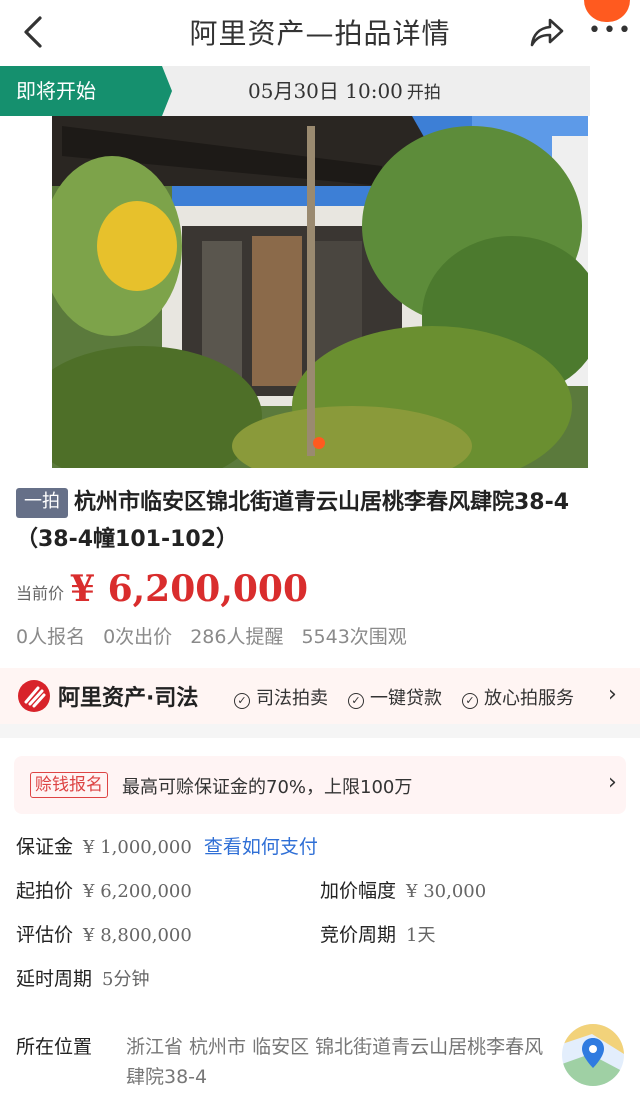 This screenshot has height=1106, width=640. I want to click on start-time-suffix: 开拍, so click(423, 93).